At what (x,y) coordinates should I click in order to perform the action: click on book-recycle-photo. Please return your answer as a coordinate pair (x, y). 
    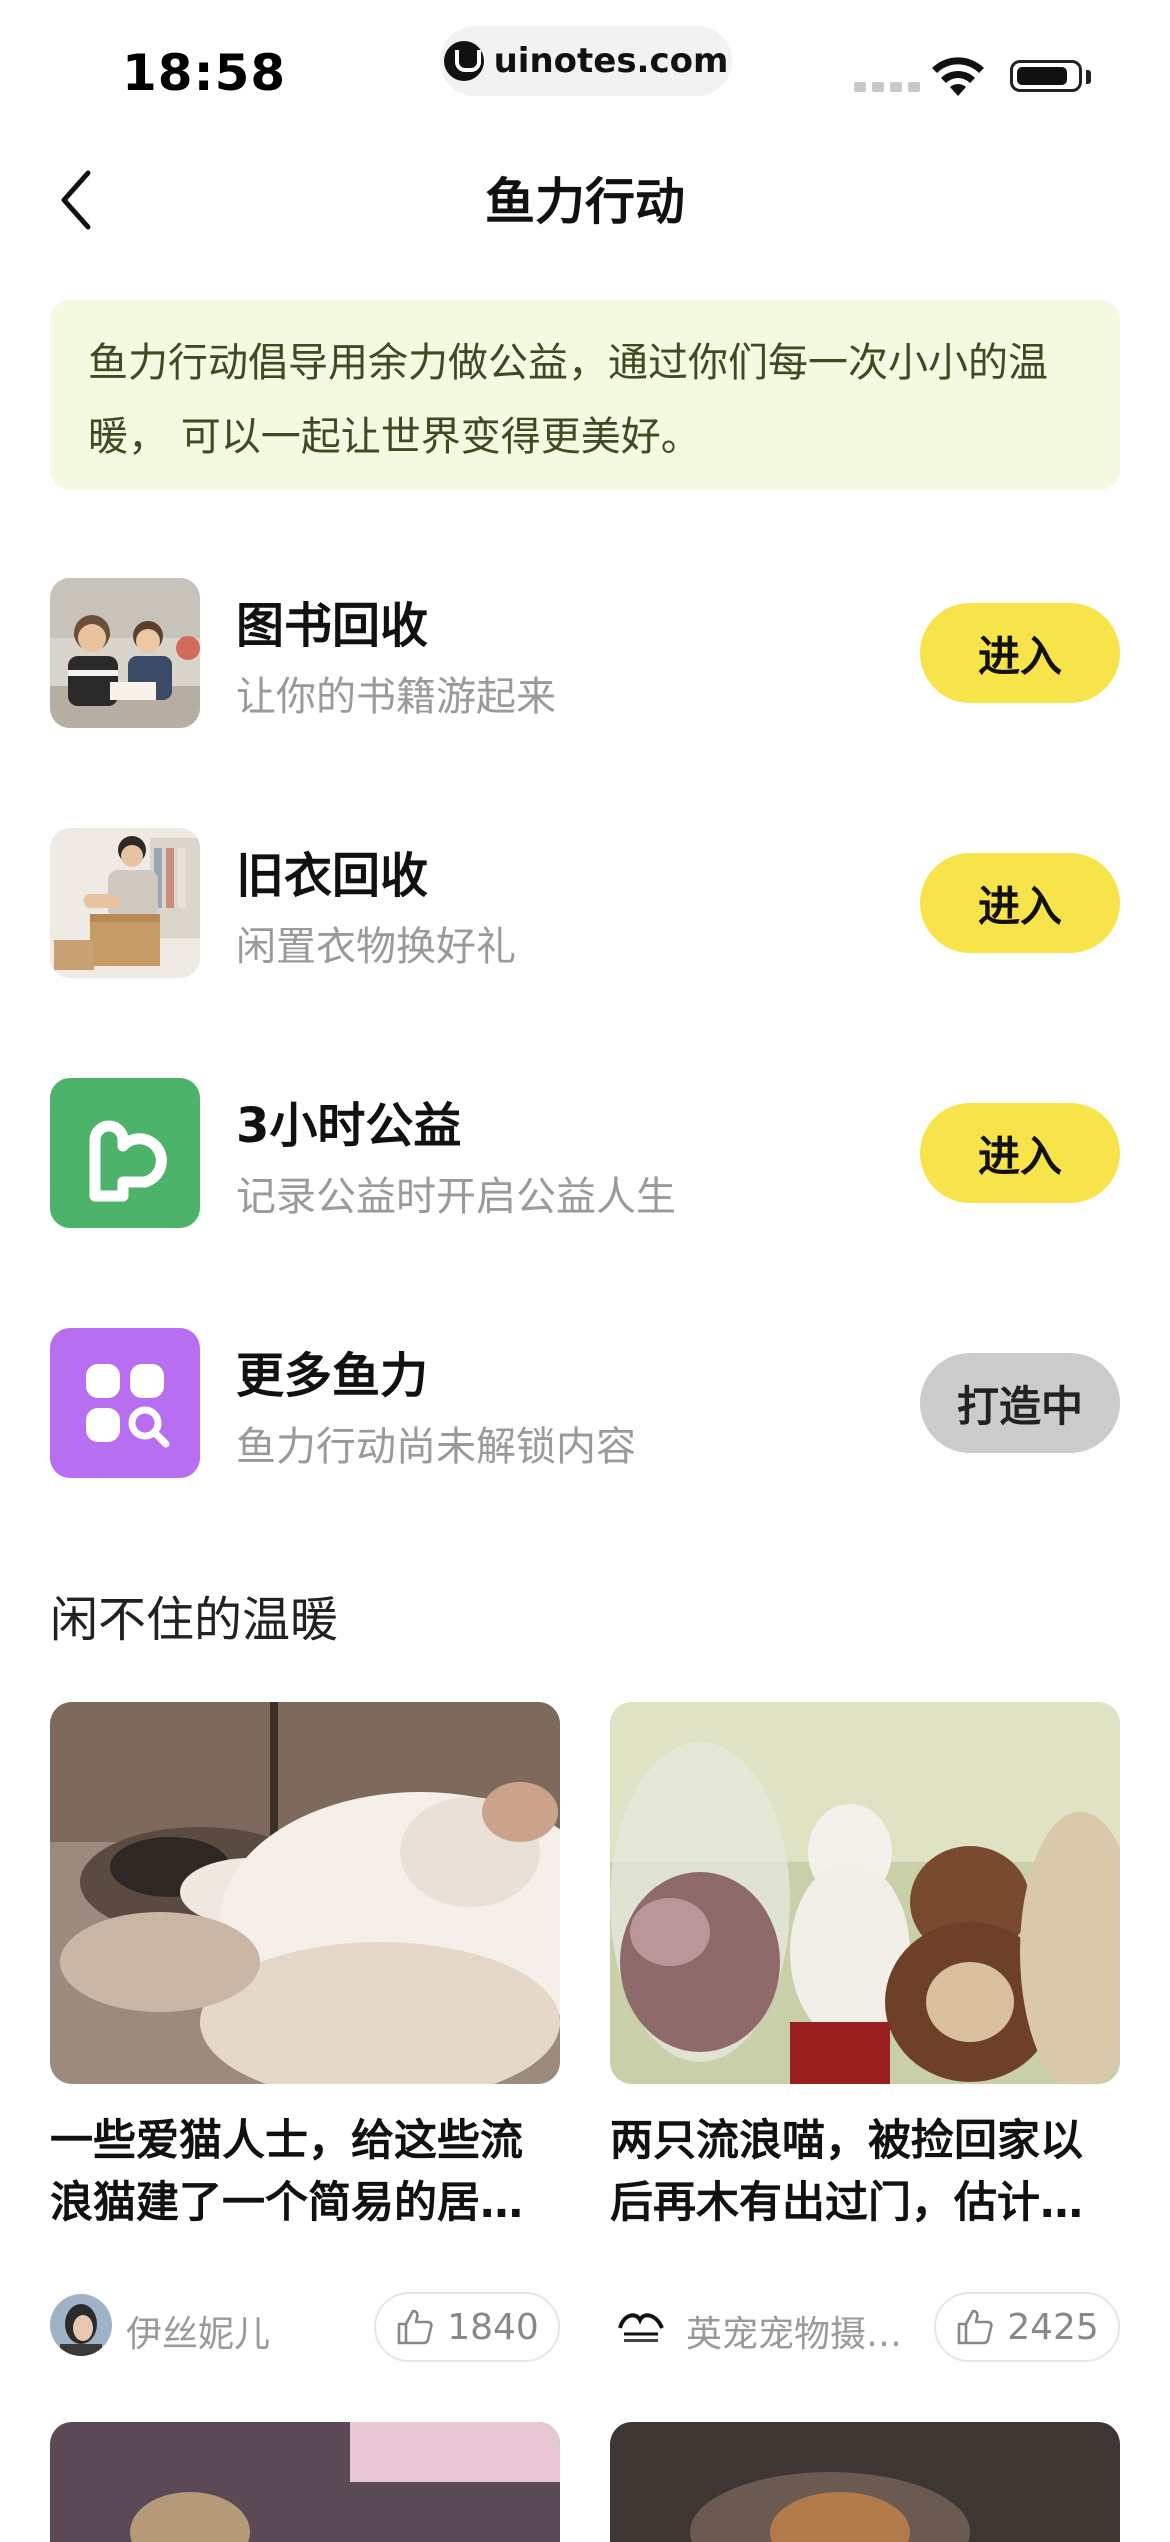
    Looking at the image, I should click on (125, 653).